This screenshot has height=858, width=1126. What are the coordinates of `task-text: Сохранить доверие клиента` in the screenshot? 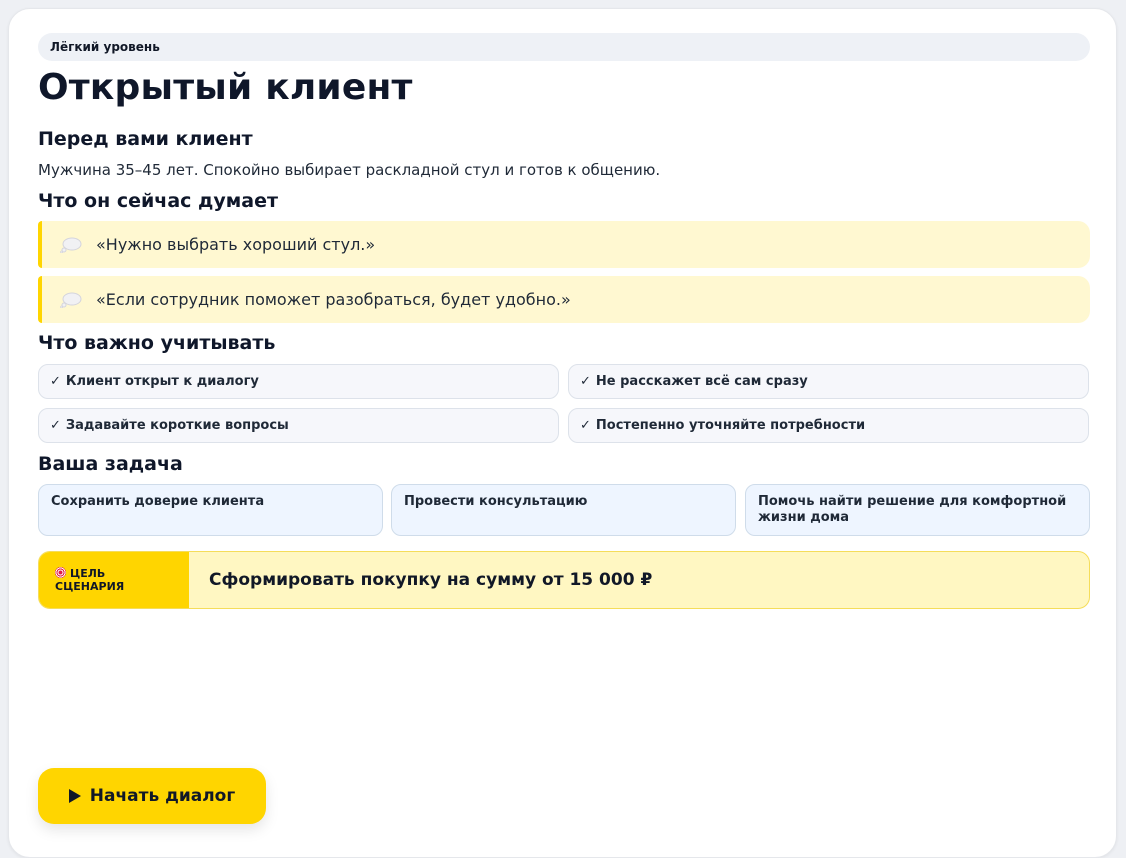 It's located at (158, 501).